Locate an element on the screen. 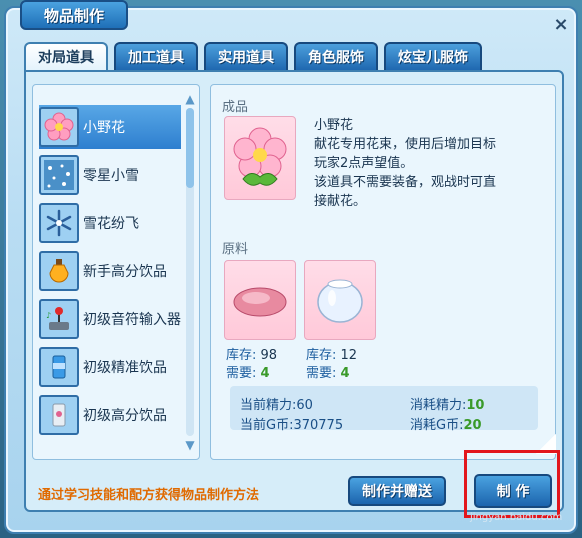 The height and width of the screenshot is (538, 582). tab-utility-items: 实用道具 is located at coordinates (246, 56).